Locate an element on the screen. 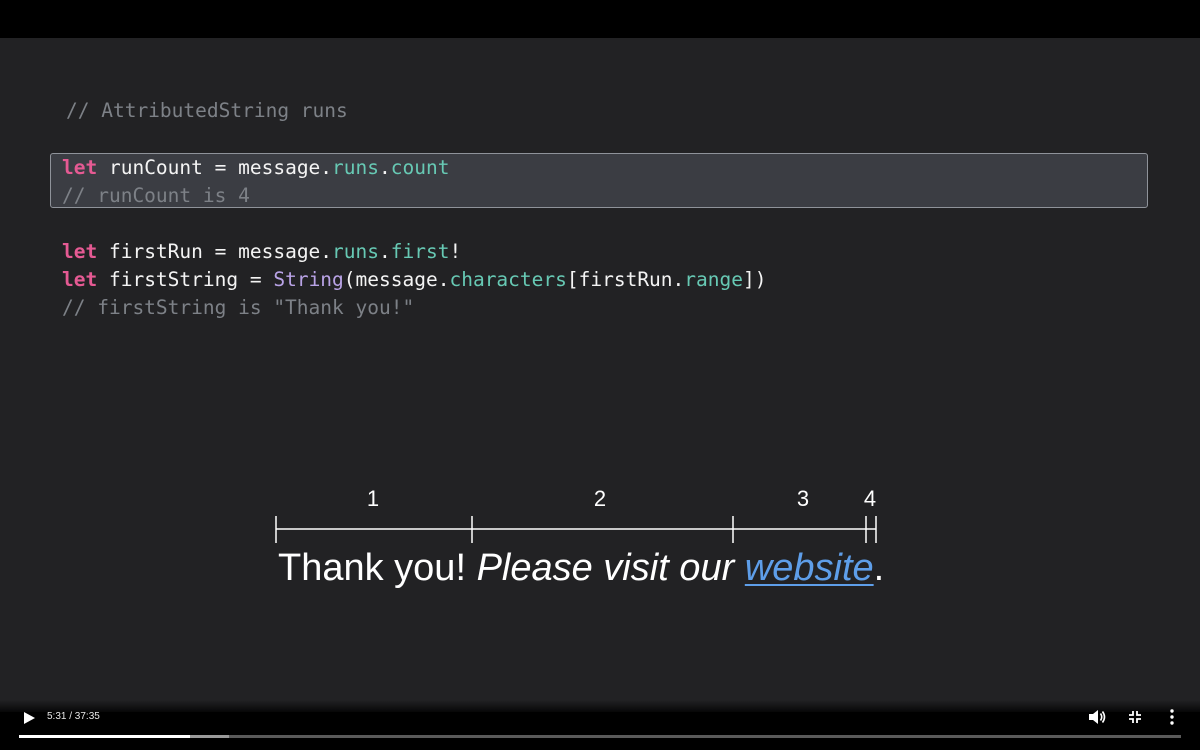 Image resolution: width=1200 pixels, height=750 pixels. property-characters: characters is located at coordinates (508, 279).